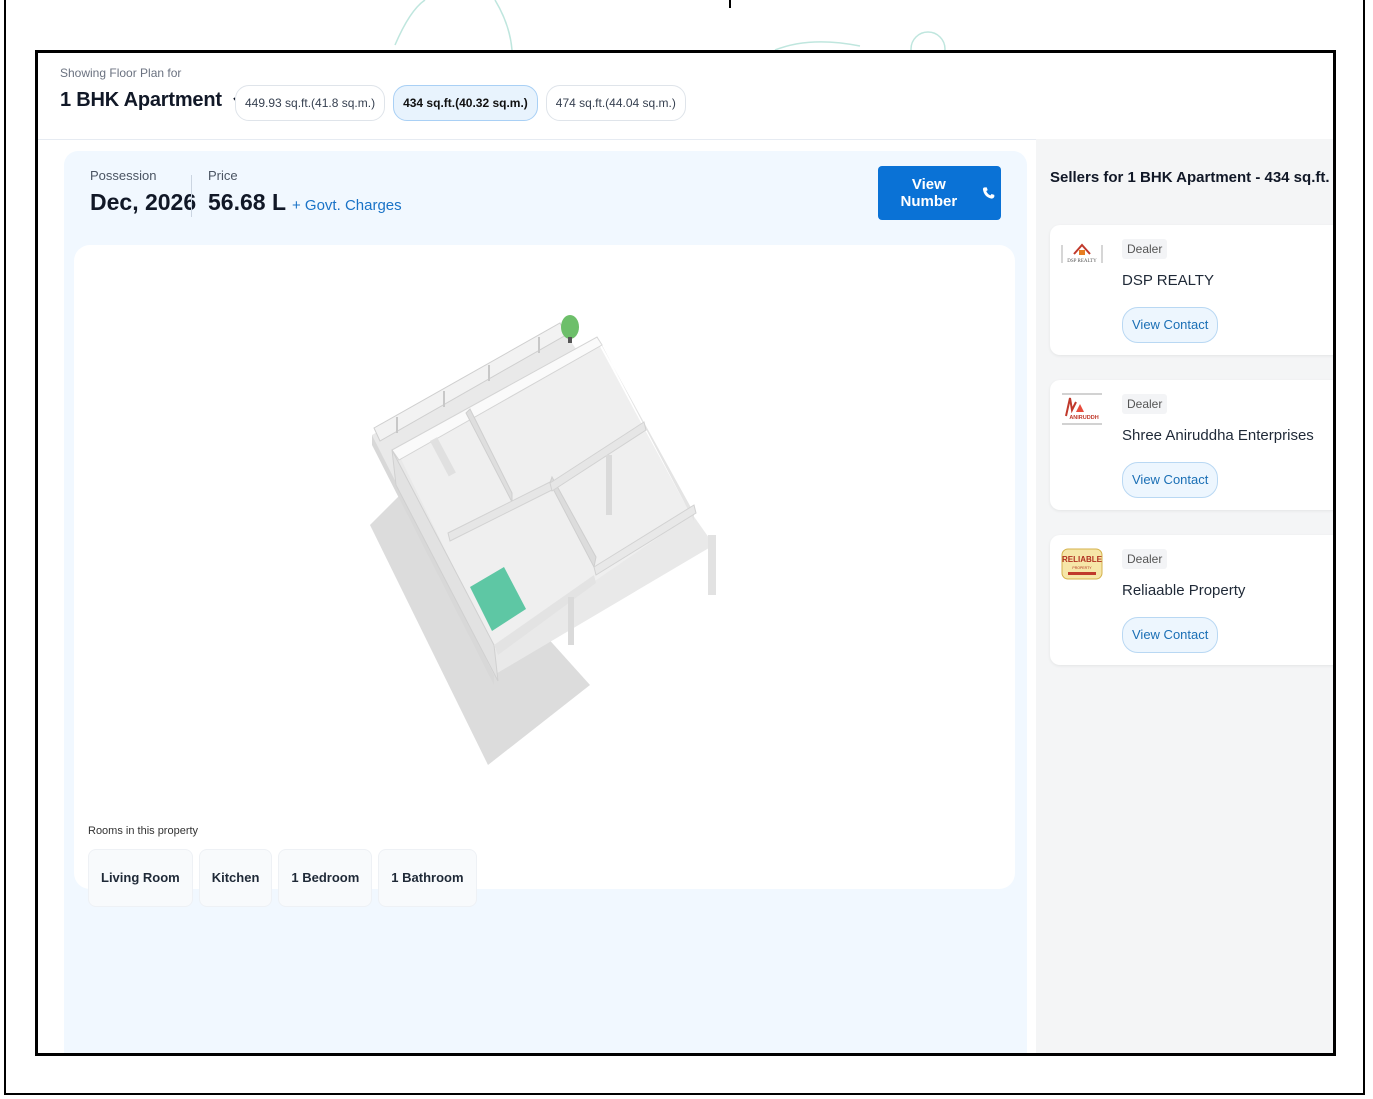  Describe the element at coordinates (615, 103) in the screenshot. I see `size-chip-474: 474 sq.ft.(44.04 sq.m.)` at that location.